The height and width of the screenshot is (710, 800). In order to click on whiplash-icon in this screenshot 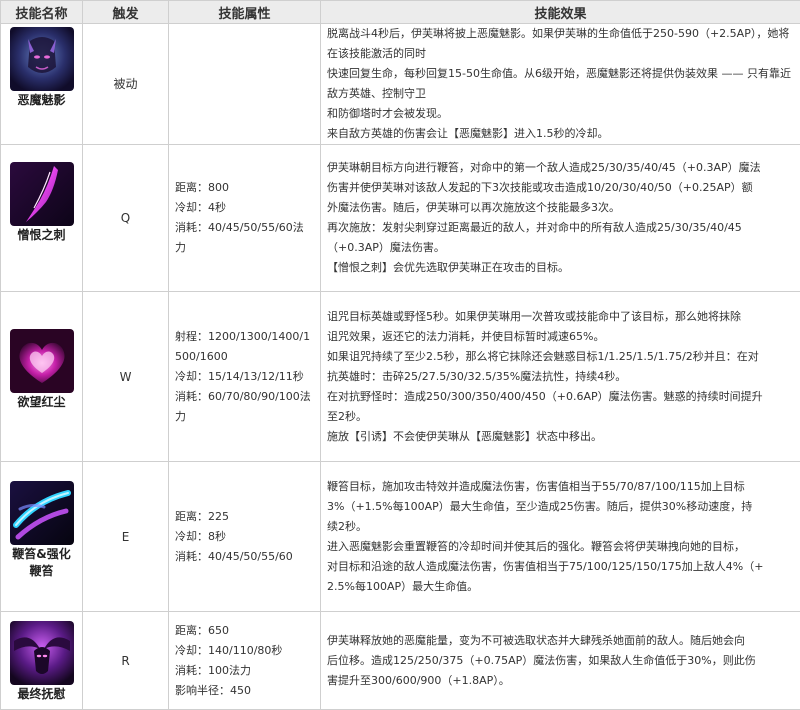, I will do `click(42, 513)`.